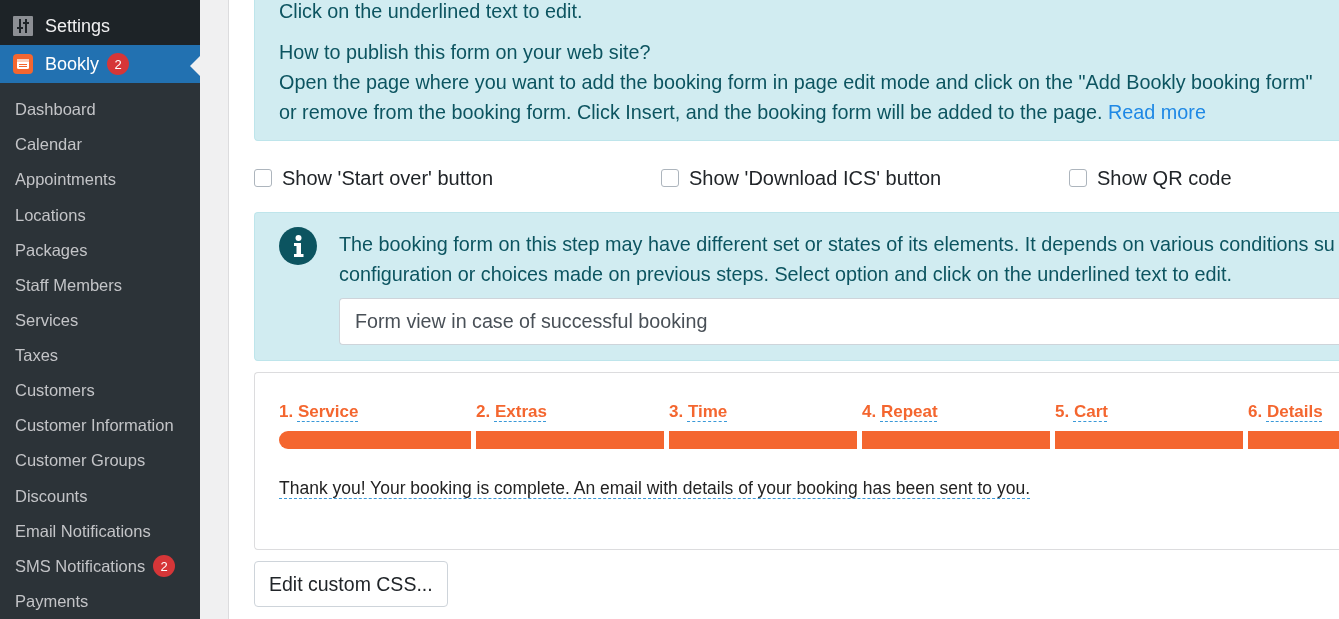 This screenshot has height=619, width=1339. I want to click on info-icon, so click(298, 246).